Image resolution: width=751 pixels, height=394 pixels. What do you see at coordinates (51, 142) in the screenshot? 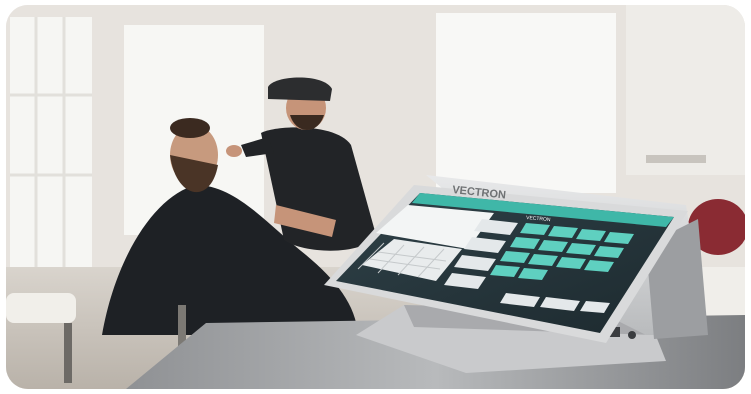
I see `window-left` at bounding box center [51, 142].